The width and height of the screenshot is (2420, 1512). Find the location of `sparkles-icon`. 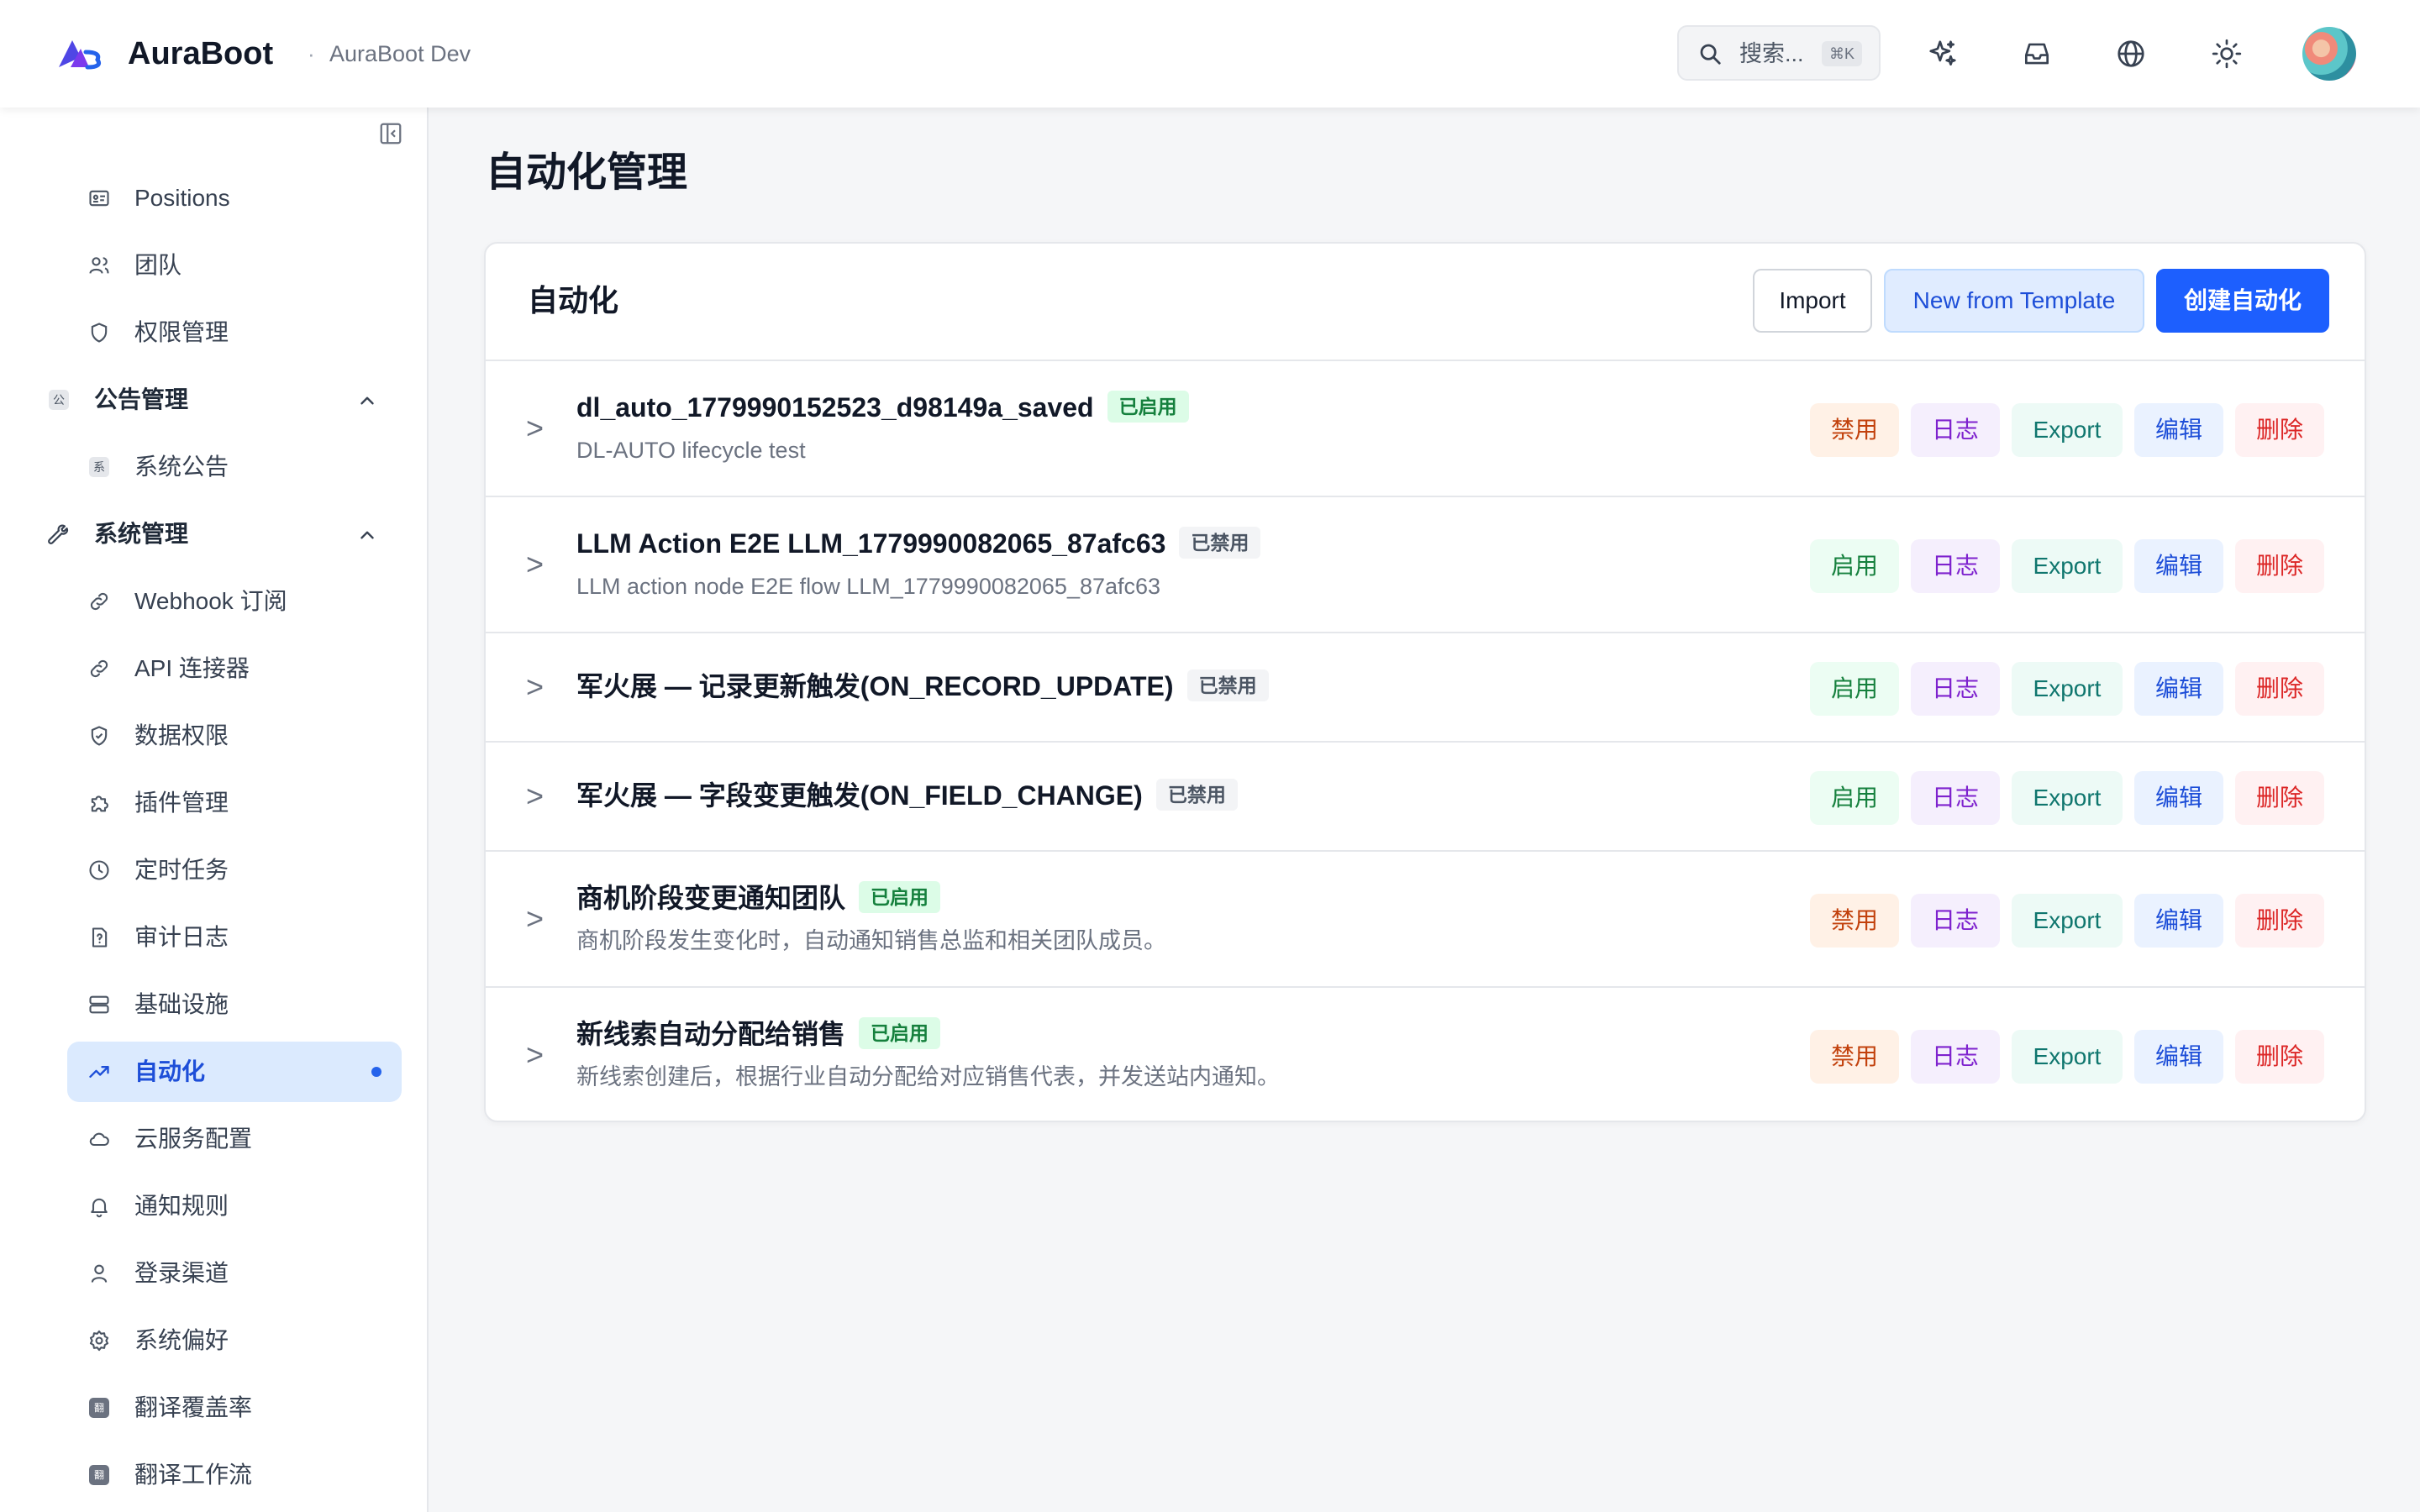

sparkles-icon is located at coordinates (1942, 53).